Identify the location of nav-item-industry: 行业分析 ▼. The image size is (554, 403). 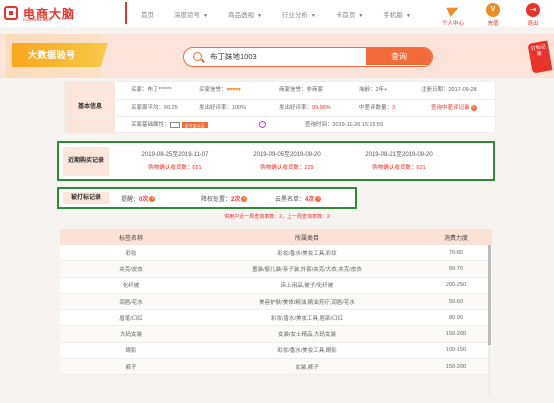
(299, 14).